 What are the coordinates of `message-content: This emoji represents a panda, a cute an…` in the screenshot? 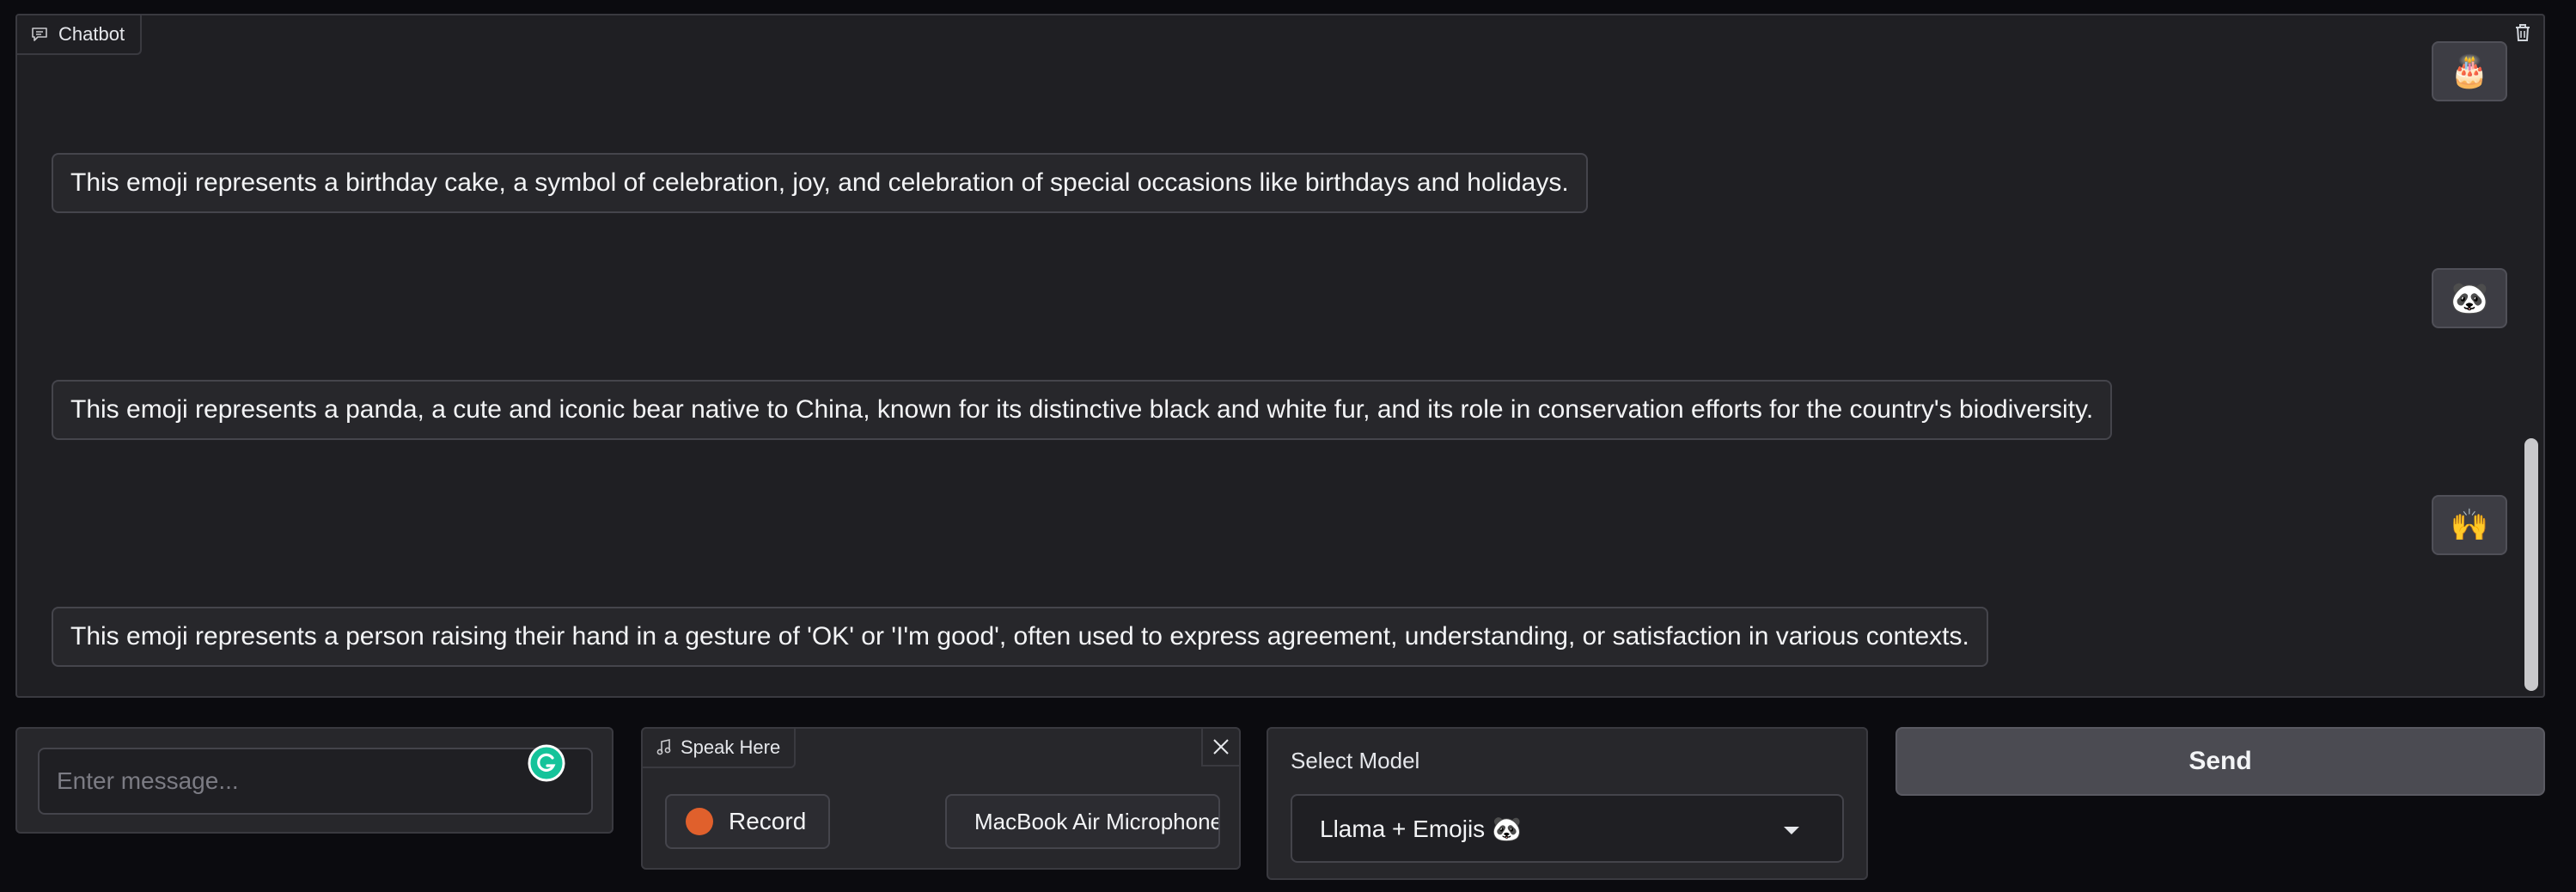 It's located at (1082, 409).